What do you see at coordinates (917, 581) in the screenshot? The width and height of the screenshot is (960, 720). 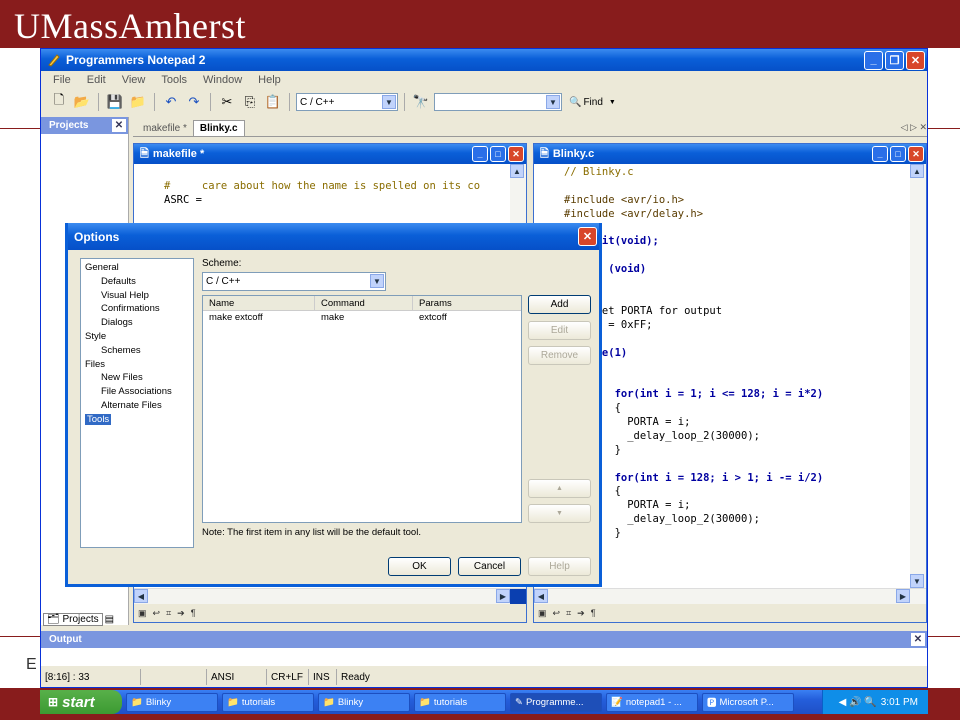 I see `scroll-down-icon: ▼` at bounding box center [917, 581].